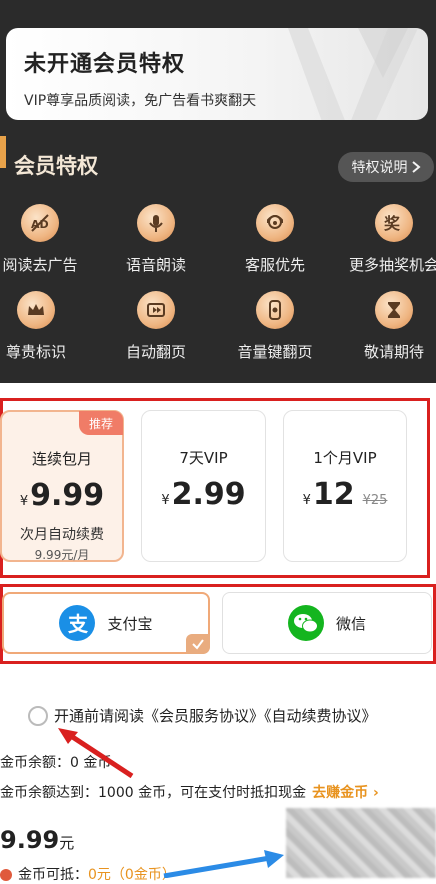 Image resolution: width=436 pixels, height=884 pixels. What do you see at coordinates (155, 265) in the screenshot?
I see `feature-label: 语音朗读` at bounding box center [155, 265].